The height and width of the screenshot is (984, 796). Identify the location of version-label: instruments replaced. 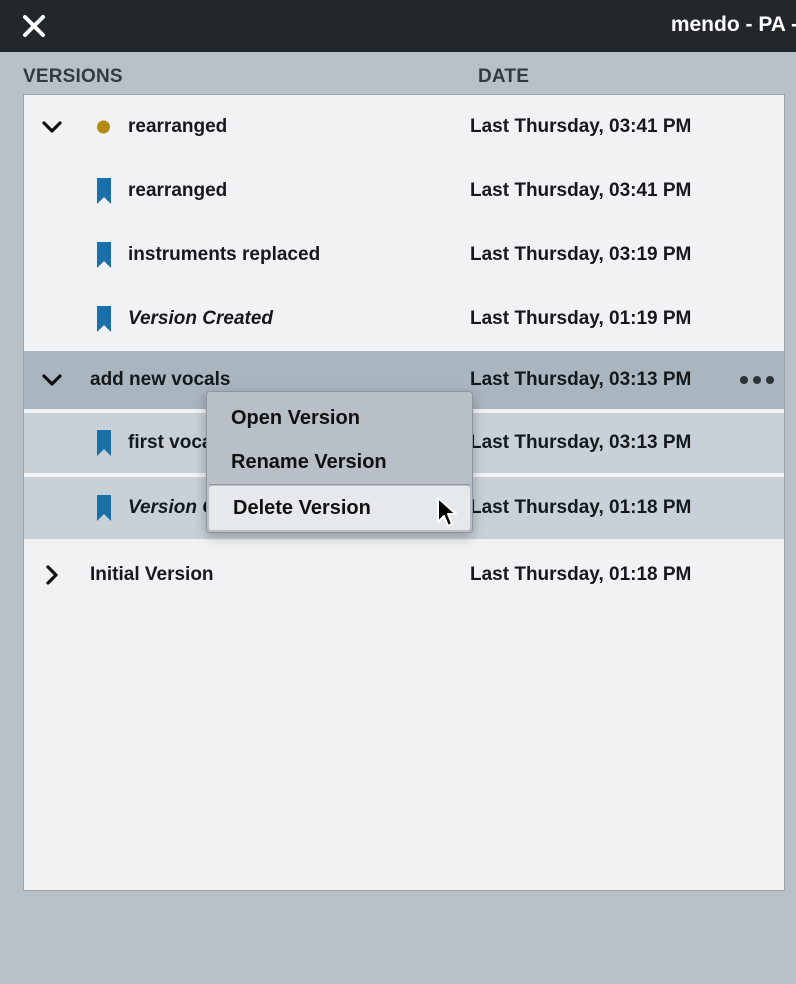
(224, 254).